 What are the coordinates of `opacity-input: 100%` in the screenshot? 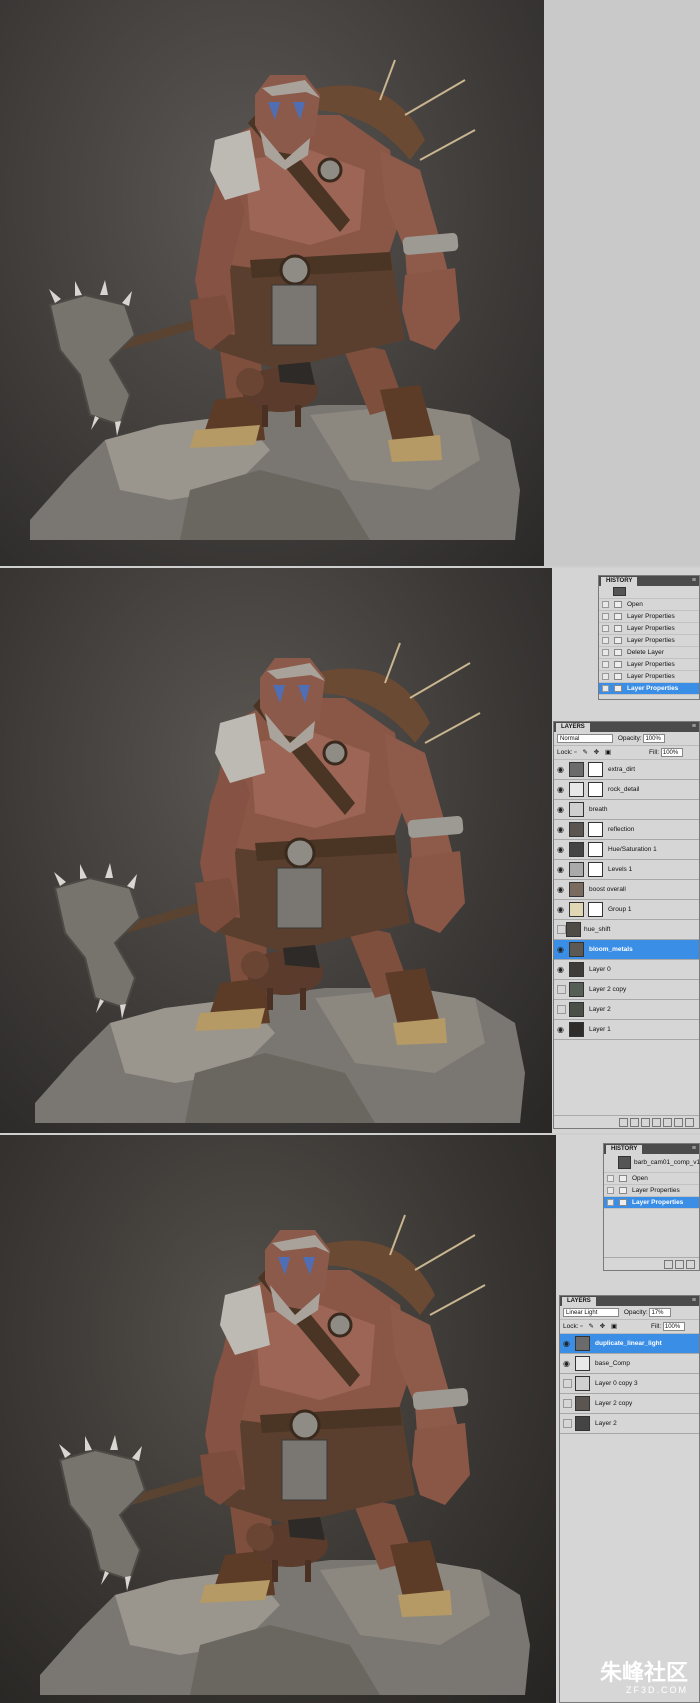 It's located at (654, 738).